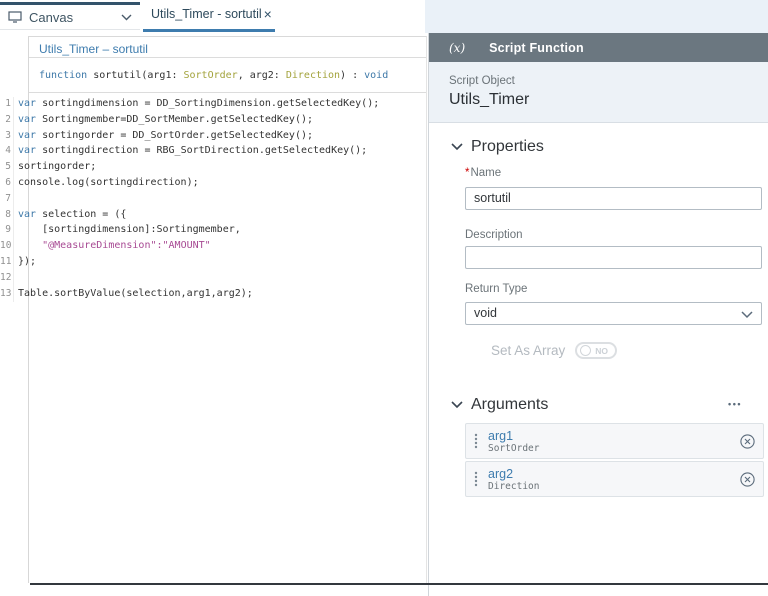 This screenshot has height=596, width=768. What do you see at coordinates (15, 17) in the screenshot?
I see `canvas-monitor-icon` at bounding box center [15, 17].